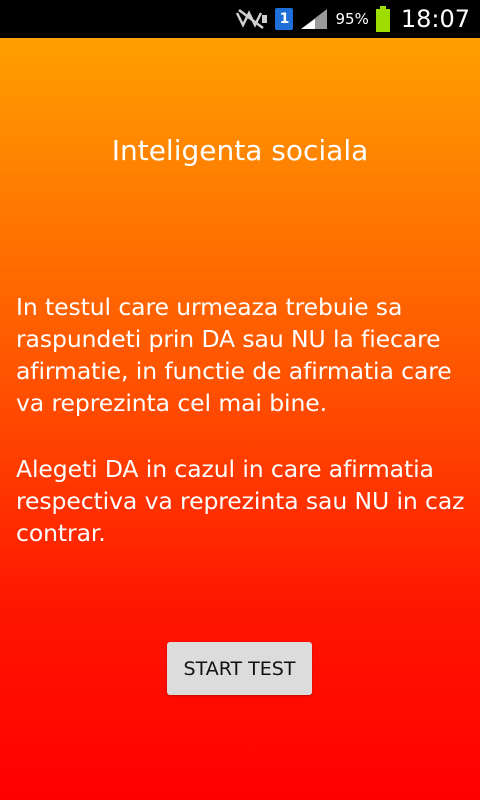  I want to click on battery-icon, so click(383, 19).